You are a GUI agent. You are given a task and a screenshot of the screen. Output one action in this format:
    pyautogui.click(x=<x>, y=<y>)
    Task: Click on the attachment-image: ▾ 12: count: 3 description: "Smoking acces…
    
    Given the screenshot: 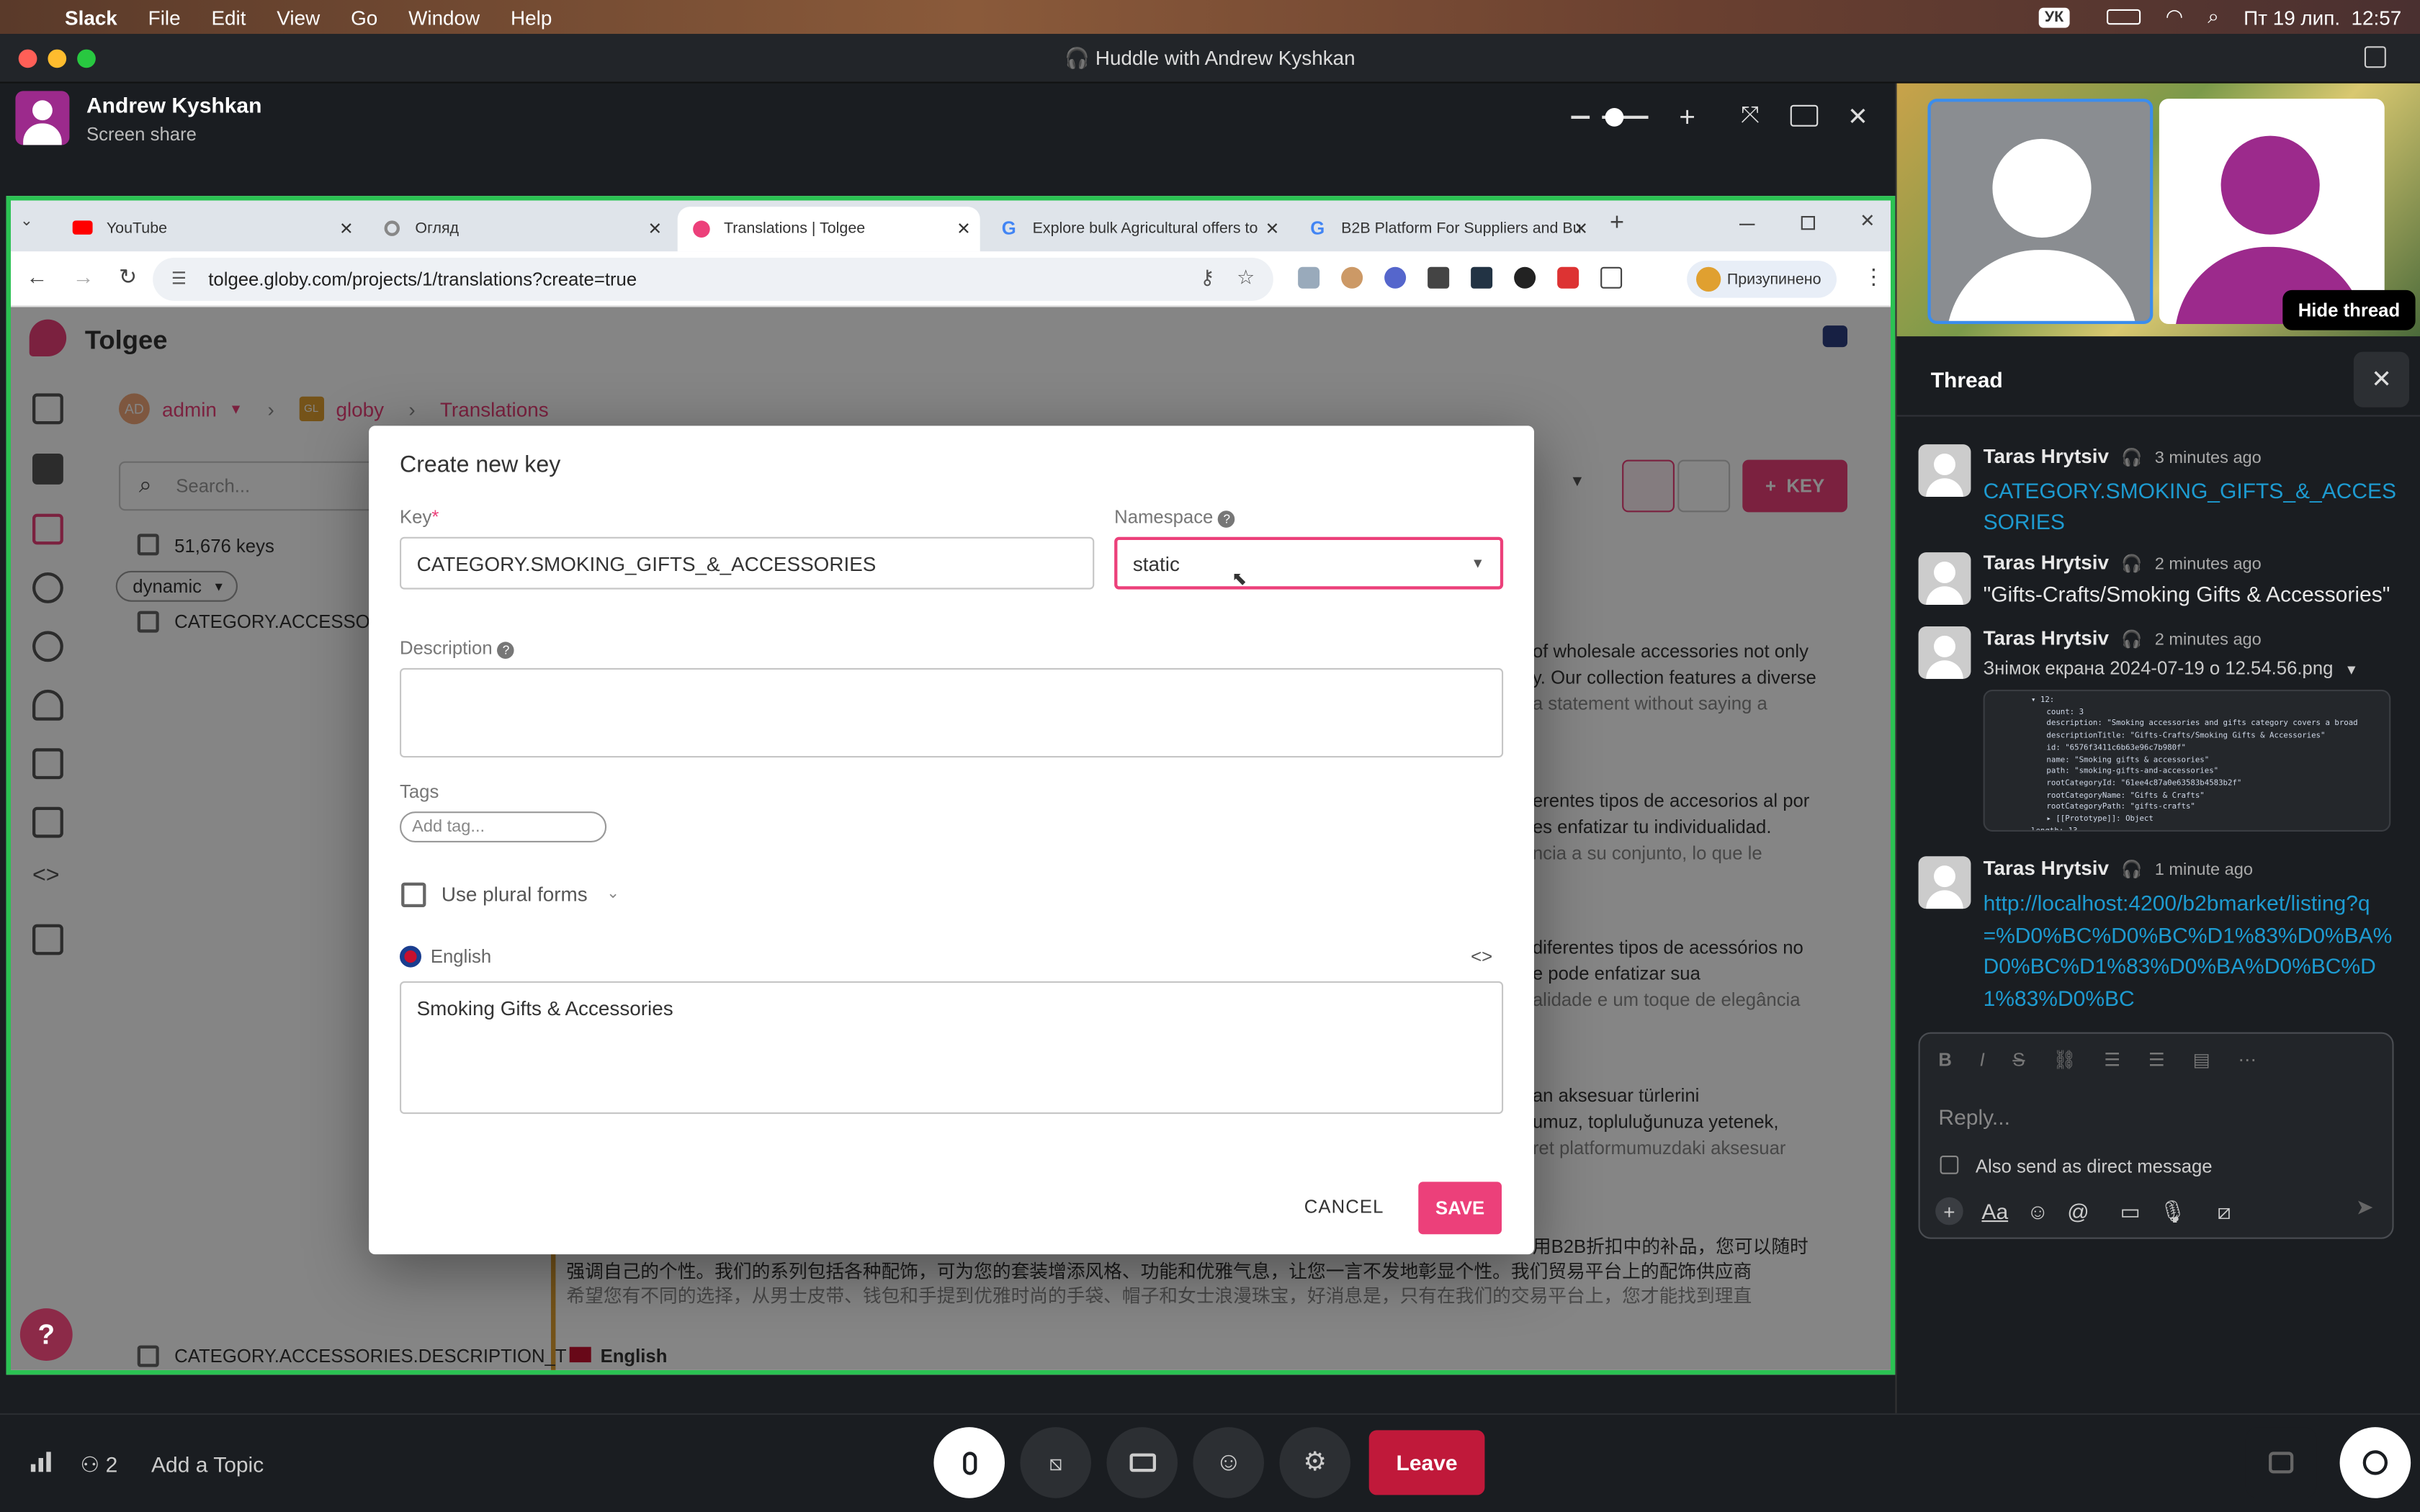 What is the action you would take?
    pyautogui.click(x=2187, y=760)
    